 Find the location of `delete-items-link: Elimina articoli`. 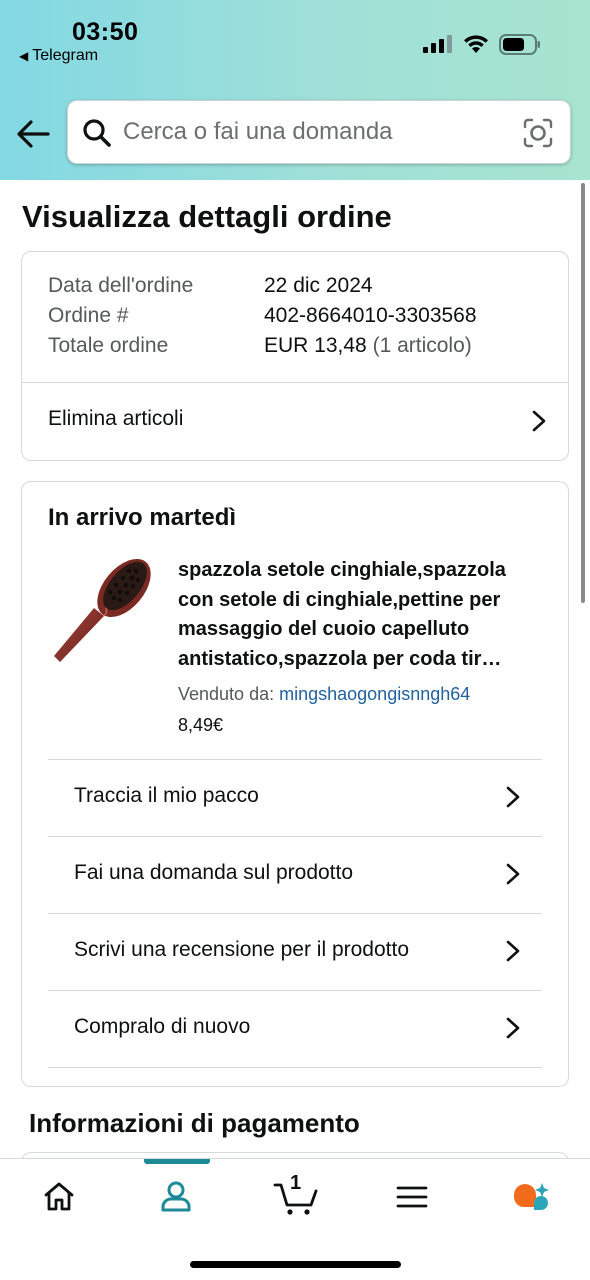

delete-items-link: Elimina articoli is located at coordinates (295, 422).